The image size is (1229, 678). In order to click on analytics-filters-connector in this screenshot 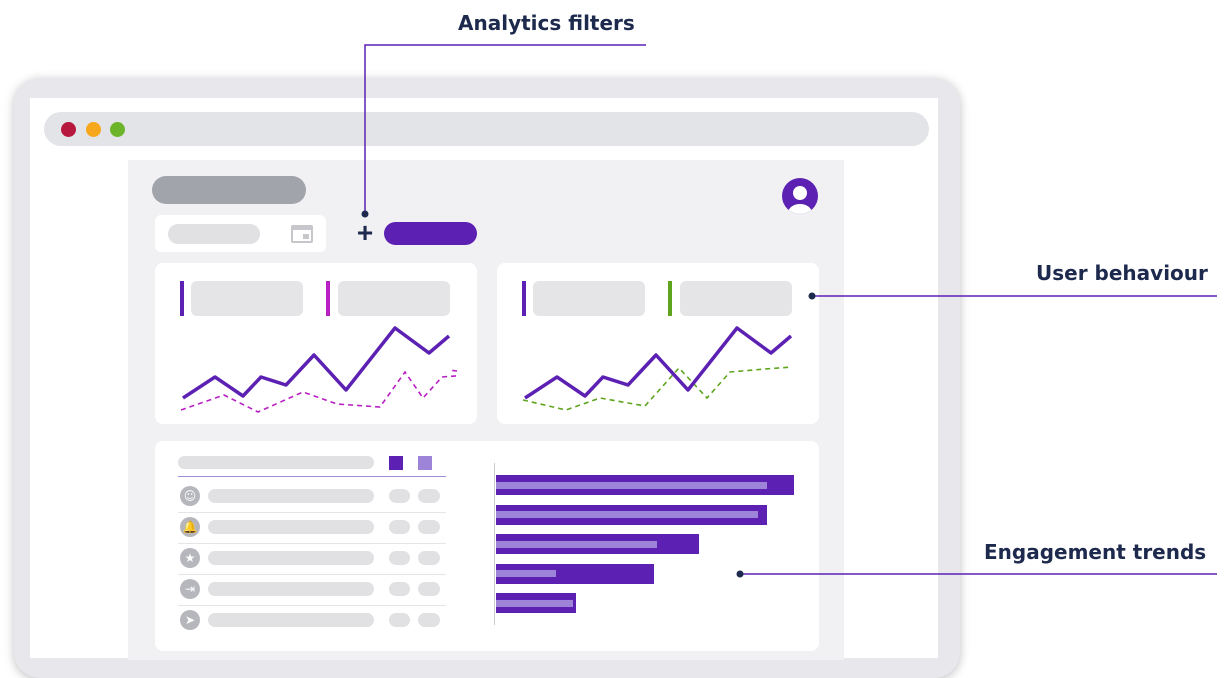, I will do `click(505, 128)`.